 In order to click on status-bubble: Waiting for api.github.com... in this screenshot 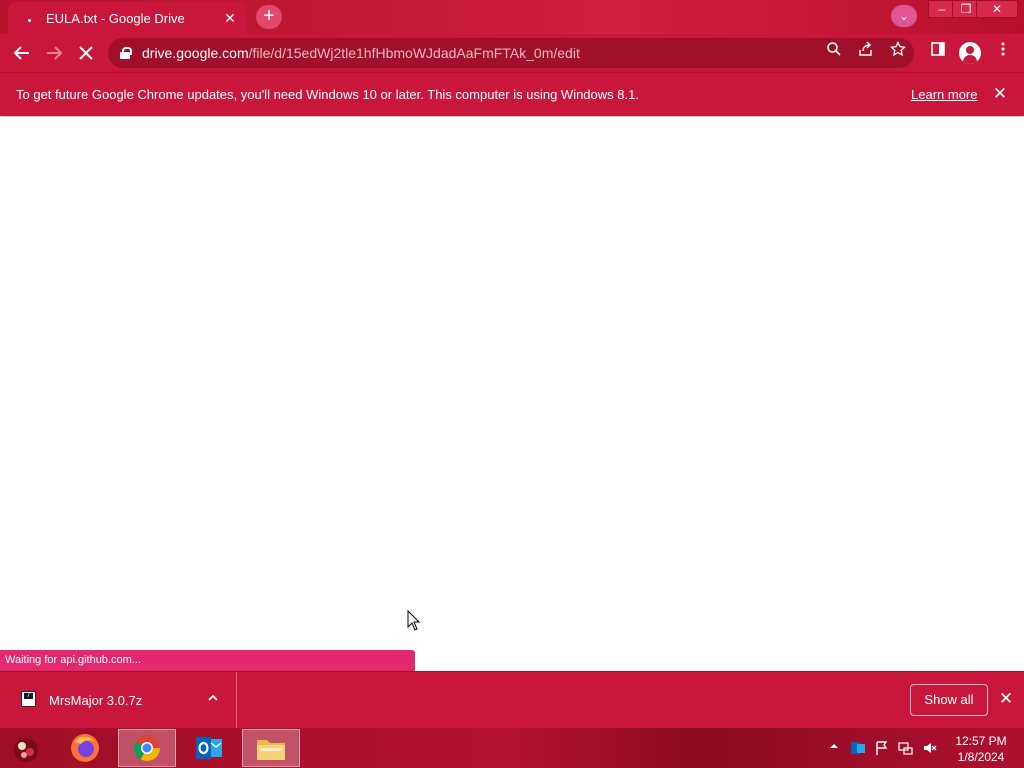, I will do `click(207, 660)`.